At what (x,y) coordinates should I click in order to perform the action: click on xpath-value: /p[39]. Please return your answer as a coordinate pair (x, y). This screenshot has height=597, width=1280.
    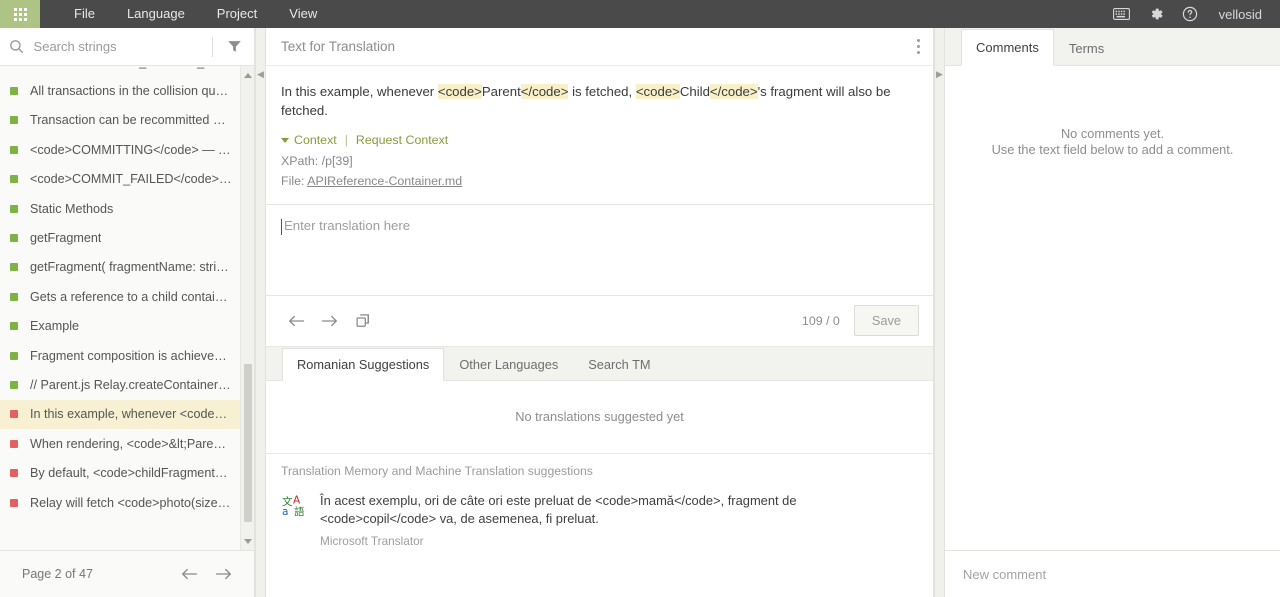
    Looking at the image, I should click on (337, 160).